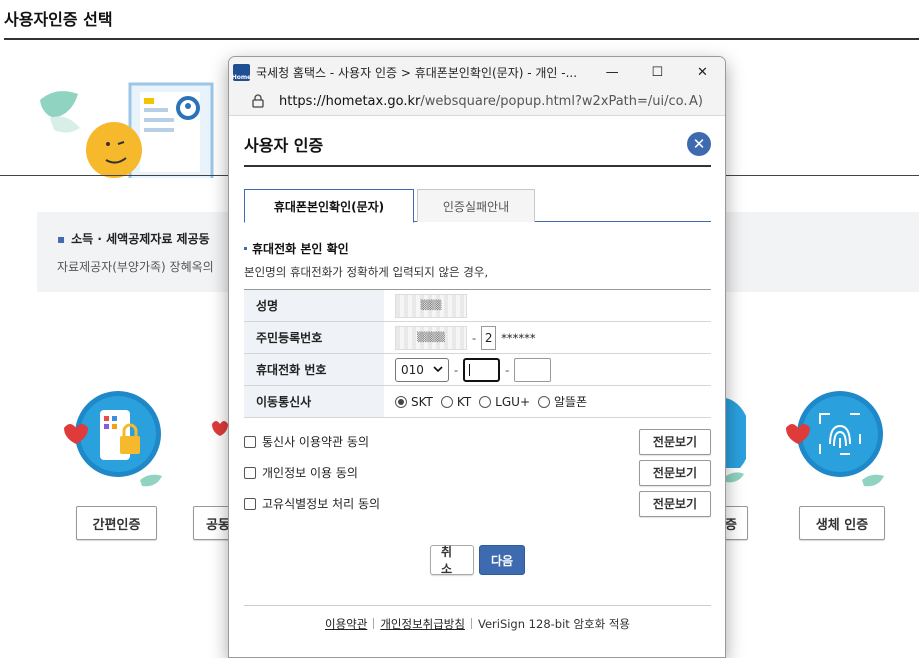 This screenshot has width=919, height=658. Describe the element at coordinates (116, 523) in the screenshot. I see `simple-auth-button: 간편인증` at that location.